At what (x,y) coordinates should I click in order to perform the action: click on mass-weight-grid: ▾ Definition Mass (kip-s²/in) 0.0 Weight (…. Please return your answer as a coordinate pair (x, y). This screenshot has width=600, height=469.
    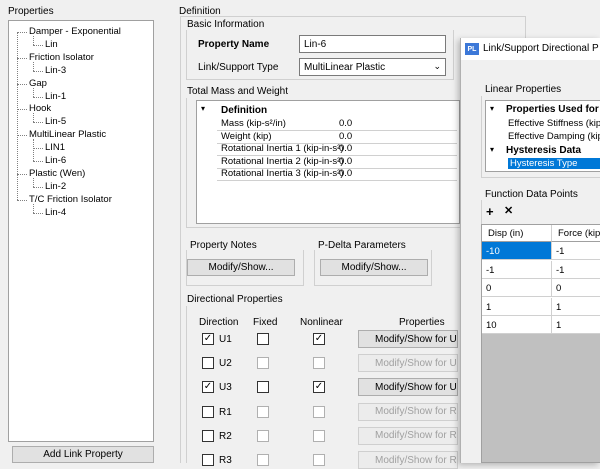
    Looking at the image, I should click on (328, 162).